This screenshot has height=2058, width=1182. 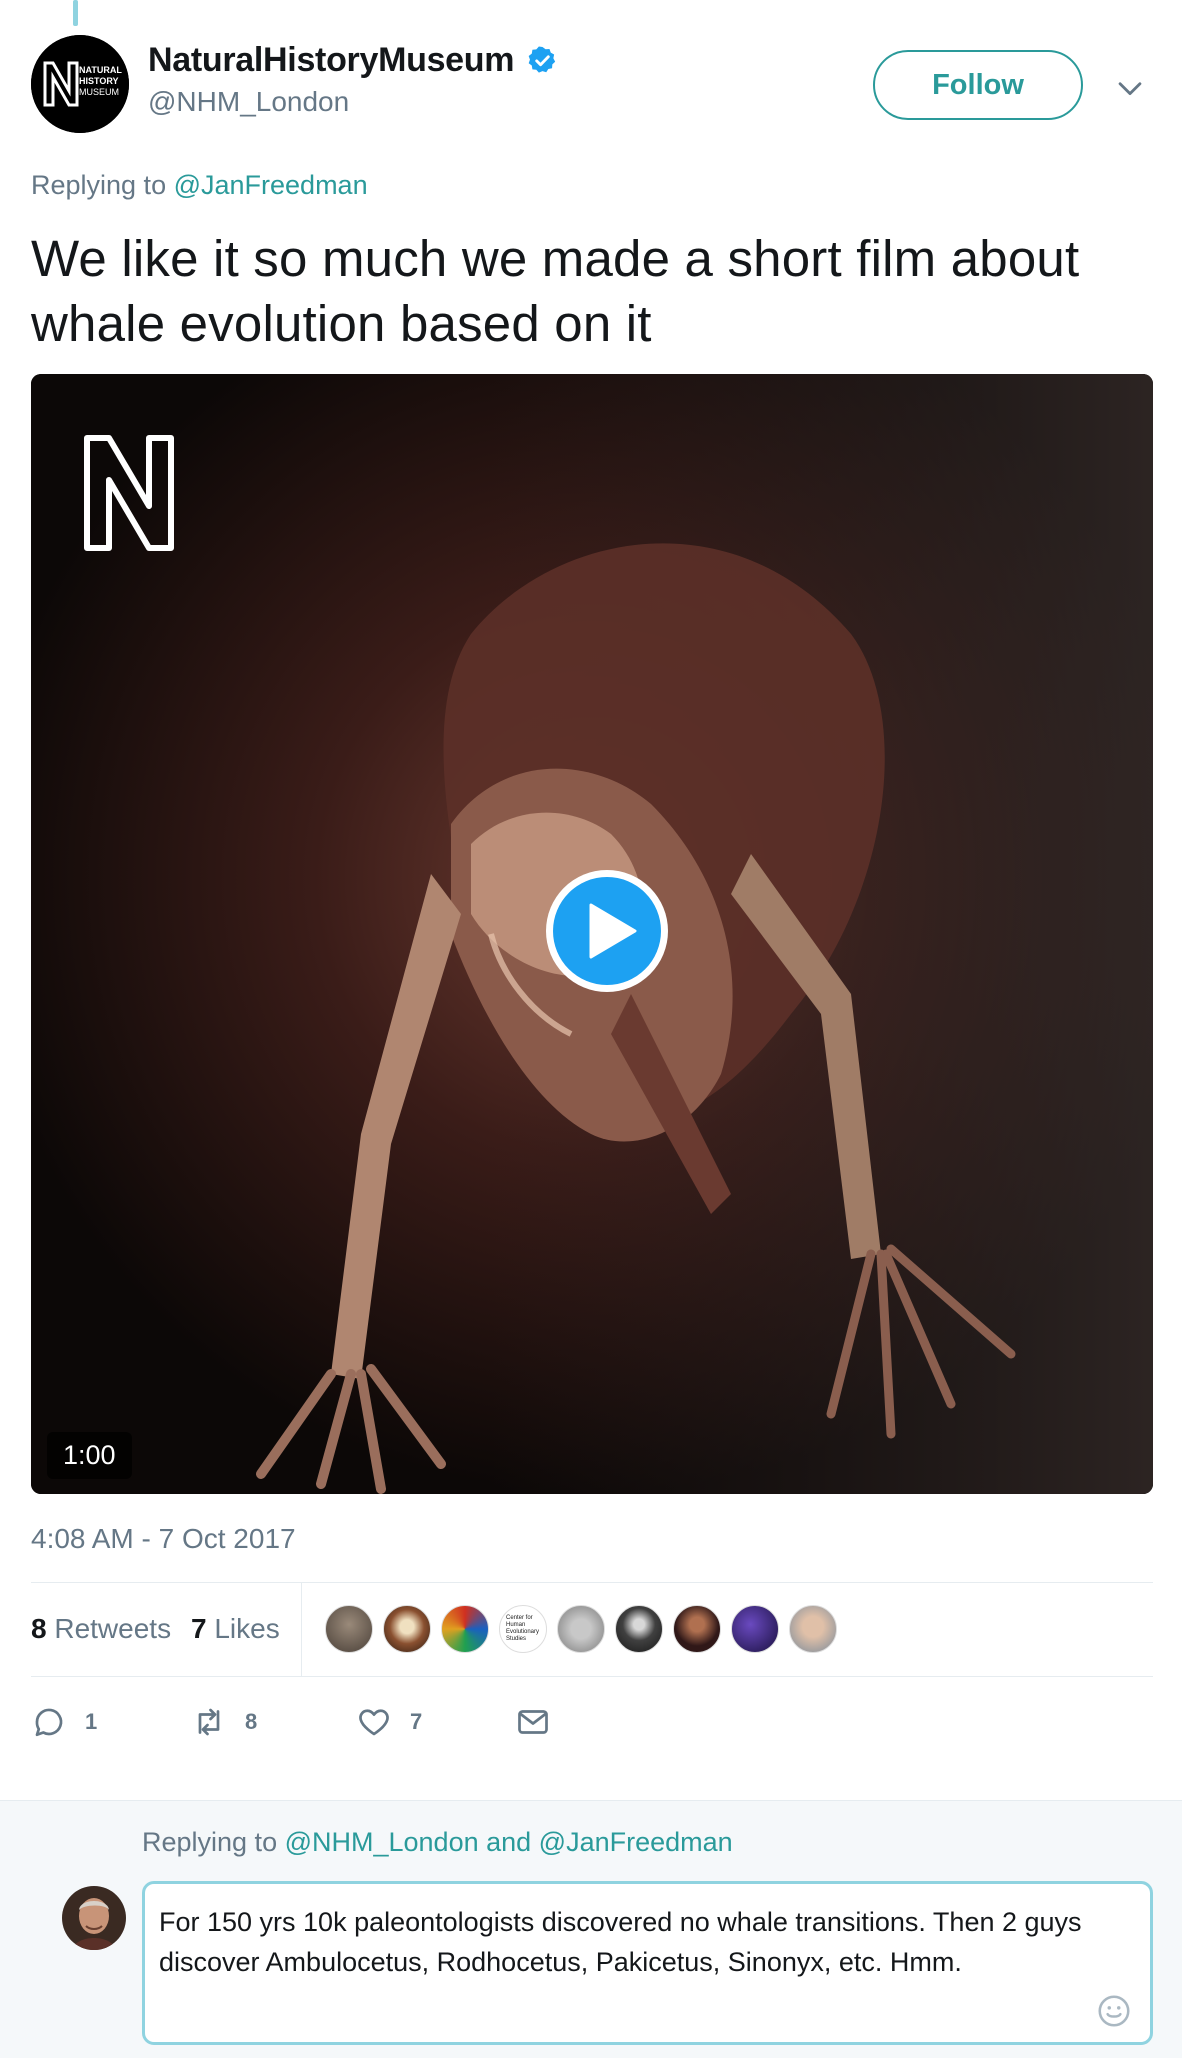 I want to click on reply-recipients: Replying to @NHM_London and @JanFreedman, so click(x=437, y=1842).